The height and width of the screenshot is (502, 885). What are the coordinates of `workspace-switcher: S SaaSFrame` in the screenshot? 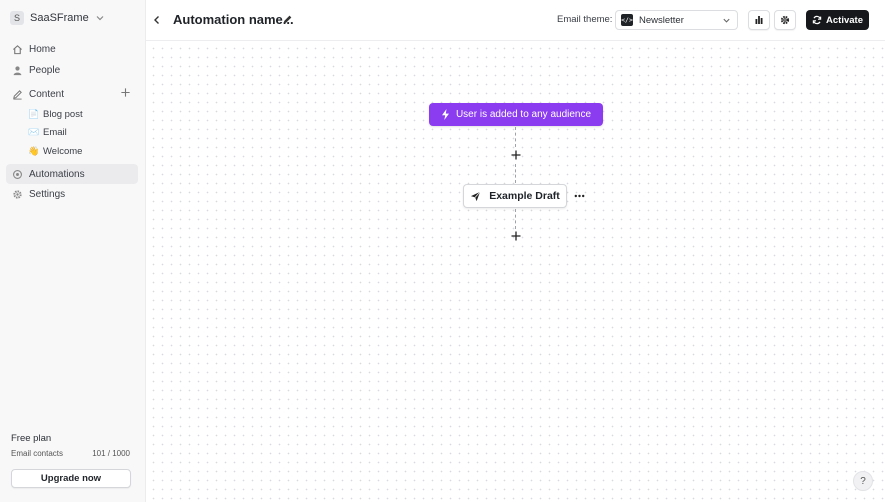 It's located at (57, 18).